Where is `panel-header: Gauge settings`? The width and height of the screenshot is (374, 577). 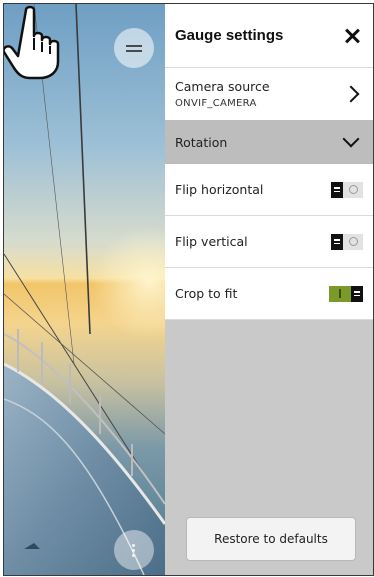 panel-header: Gauge settings is located at coordinates (269, 36).